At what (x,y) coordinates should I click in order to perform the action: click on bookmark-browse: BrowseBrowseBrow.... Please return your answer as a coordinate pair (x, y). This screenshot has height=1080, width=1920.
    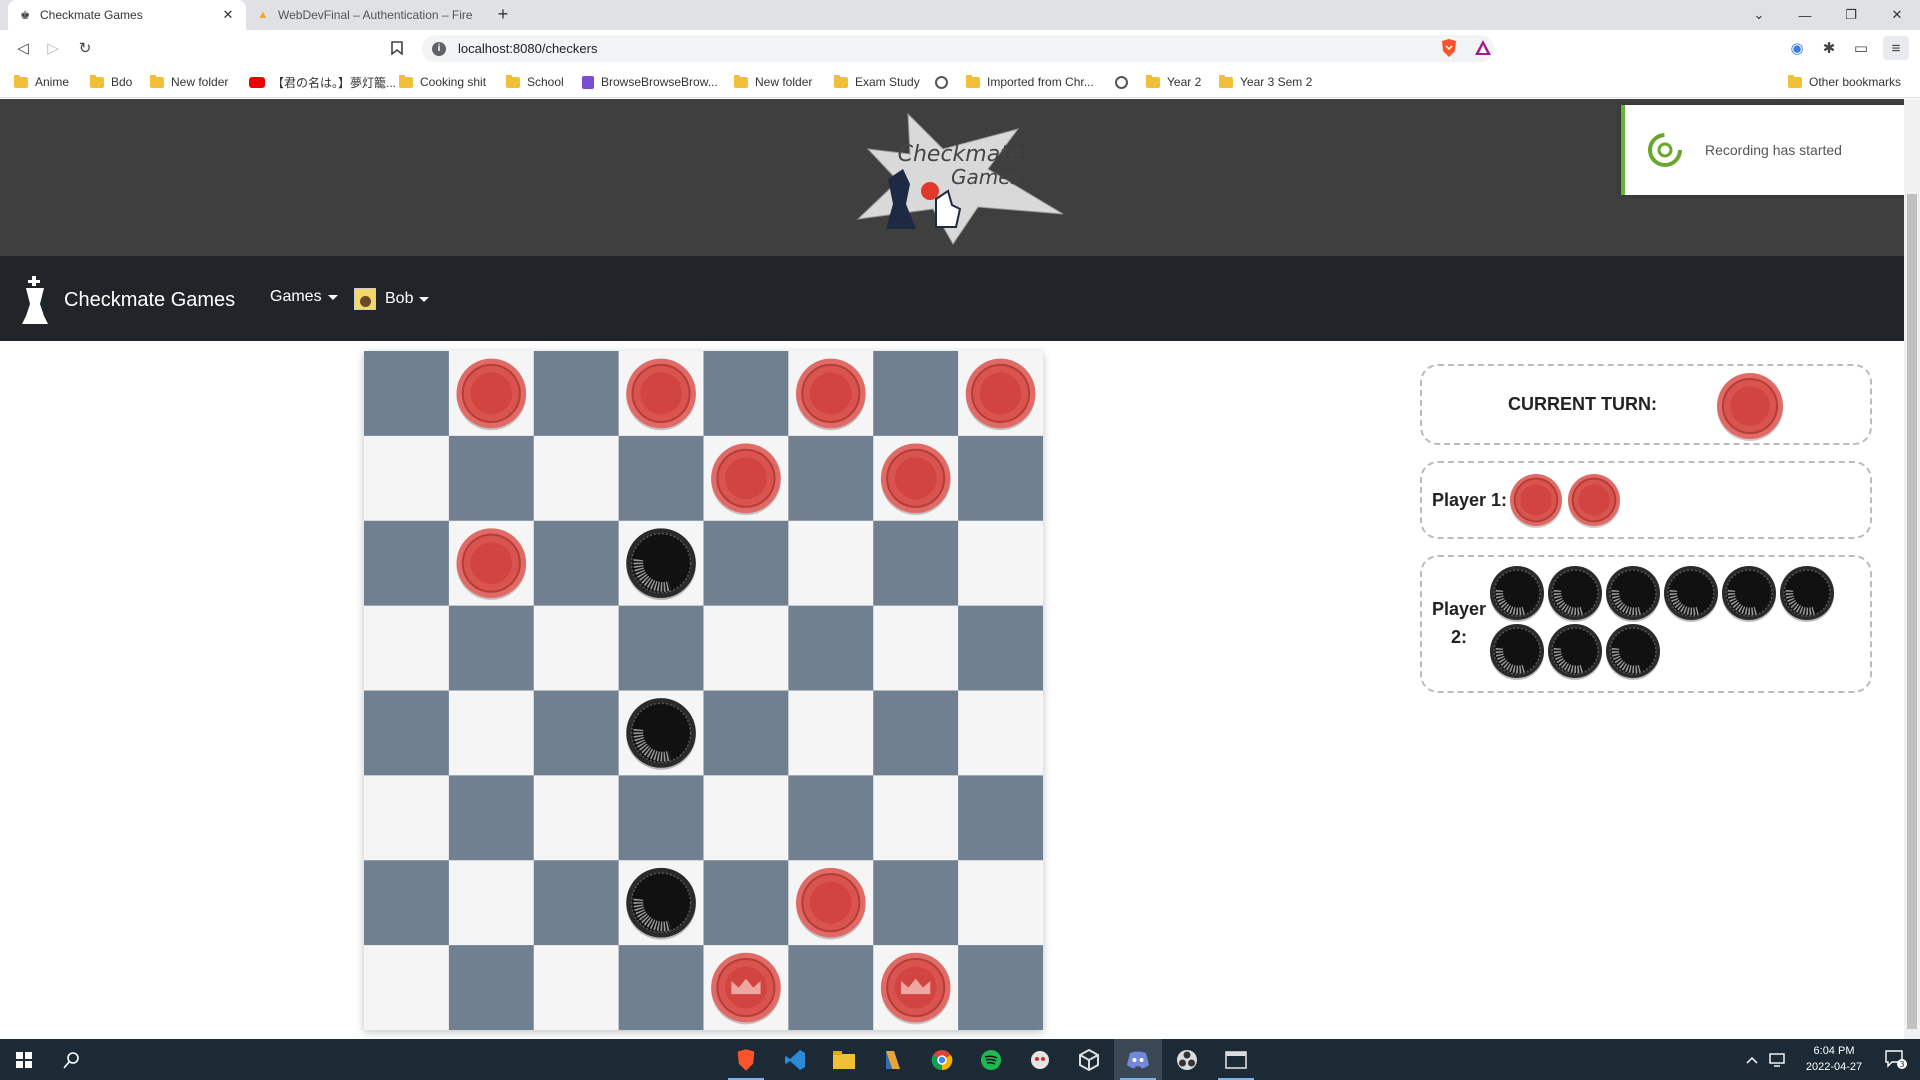
    Looking at the image, I should click on (650, 82).